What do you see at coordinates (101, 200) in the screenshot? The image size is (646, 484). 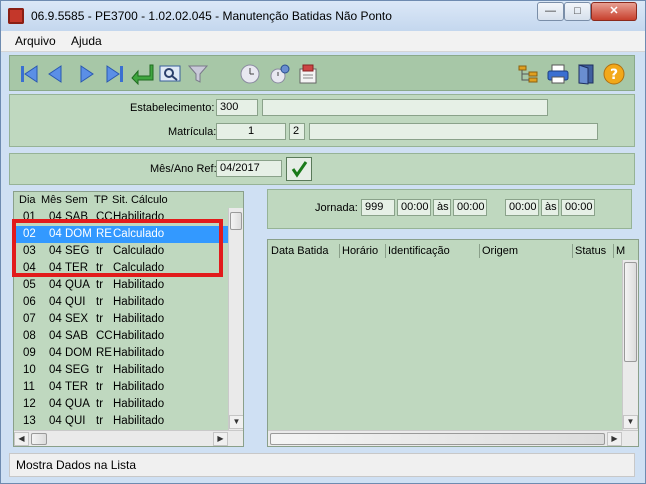 I see `col-header-tp: TP` at bounding box center [101, 200].